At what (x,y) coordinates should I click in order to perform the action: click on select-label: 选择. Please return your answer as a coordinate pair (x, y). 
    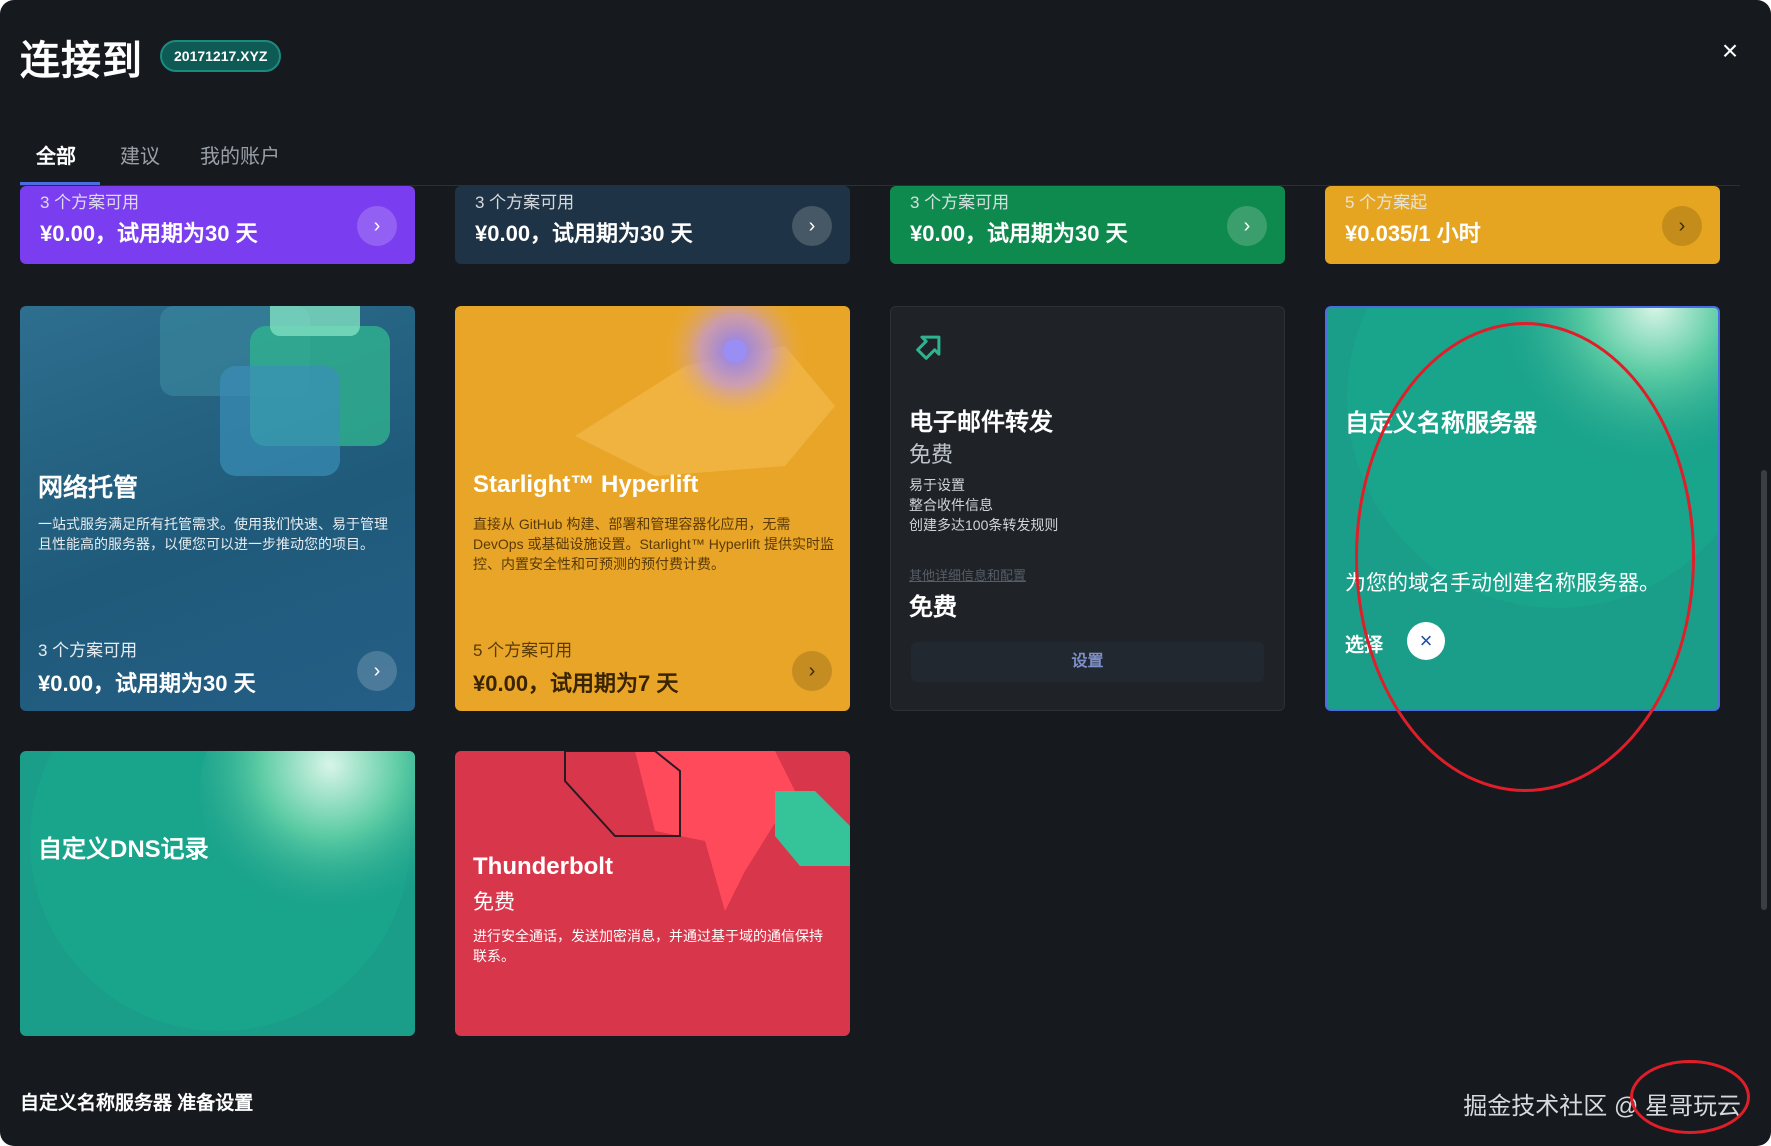
    Looking at the image, I should click on (1364, 643).